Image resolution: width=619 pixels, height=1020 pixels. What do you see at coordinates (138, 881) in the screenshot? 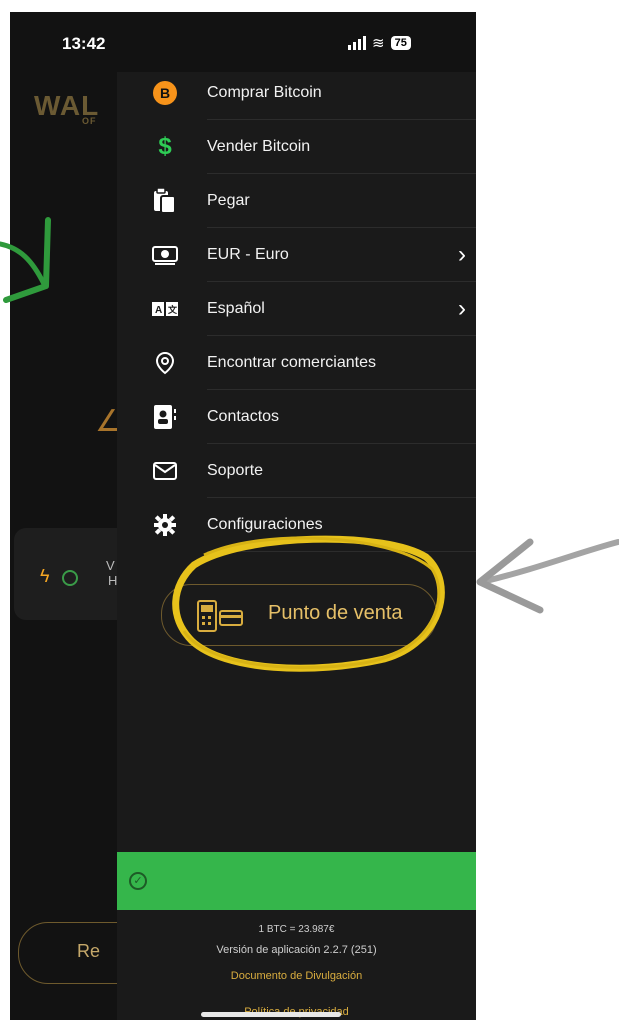
I see `check-circle-icon: ✓` at bounding box center [138, 881].